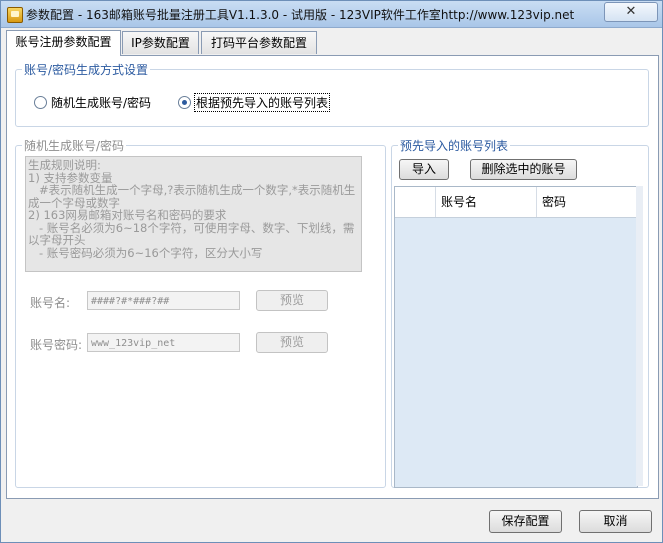 The height and width of the screenshot is (543, 663). I want to click on account-list-header: 账号名 密码, so click(516, 202).